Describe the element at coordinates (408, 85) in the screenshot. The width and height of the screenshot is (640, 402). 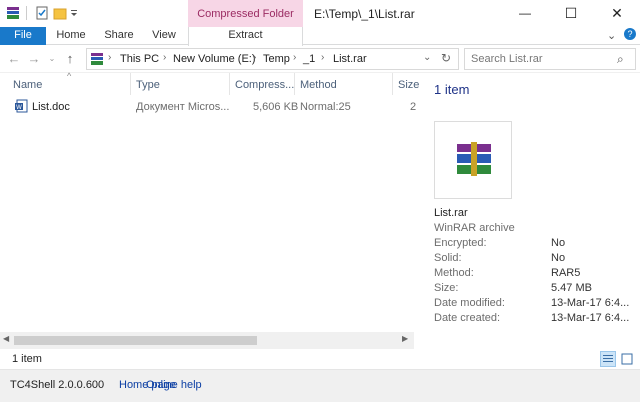
I see `column-size: Size` at that location.